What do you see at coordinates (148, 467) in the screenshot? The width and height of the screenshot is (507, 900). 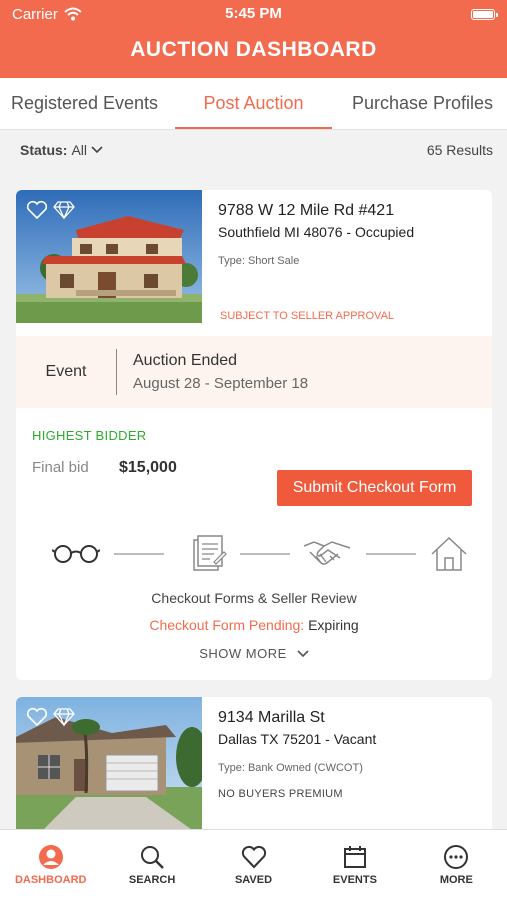 I see `final-bid-value: $15,000` at bounding box center [148, 467].